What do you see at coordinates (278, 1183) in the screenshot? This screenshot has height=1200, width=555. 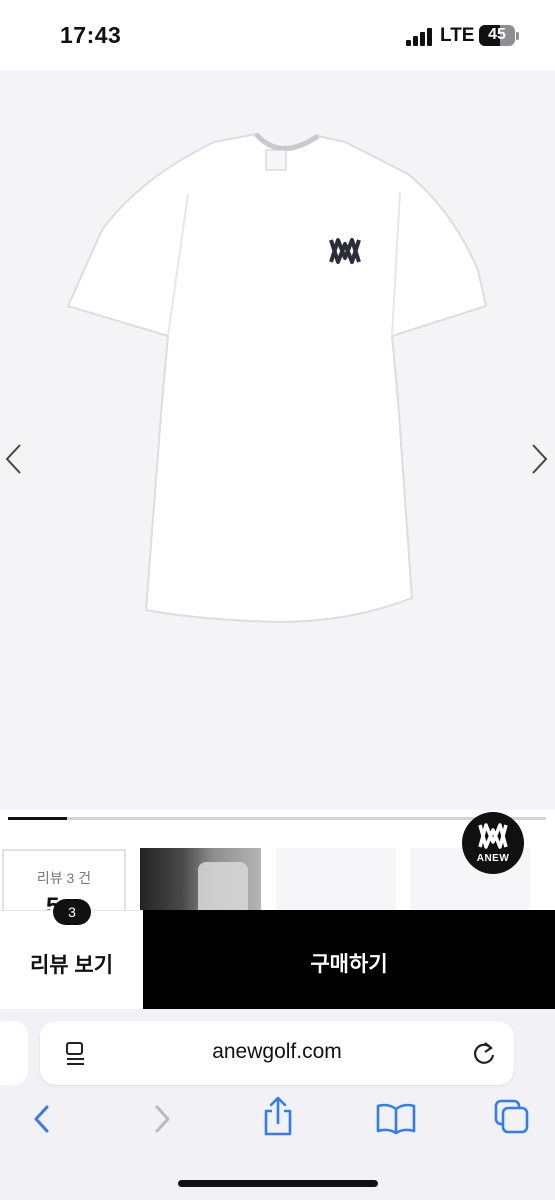 I see `home-indicator` at bounding box center [278, 1183].